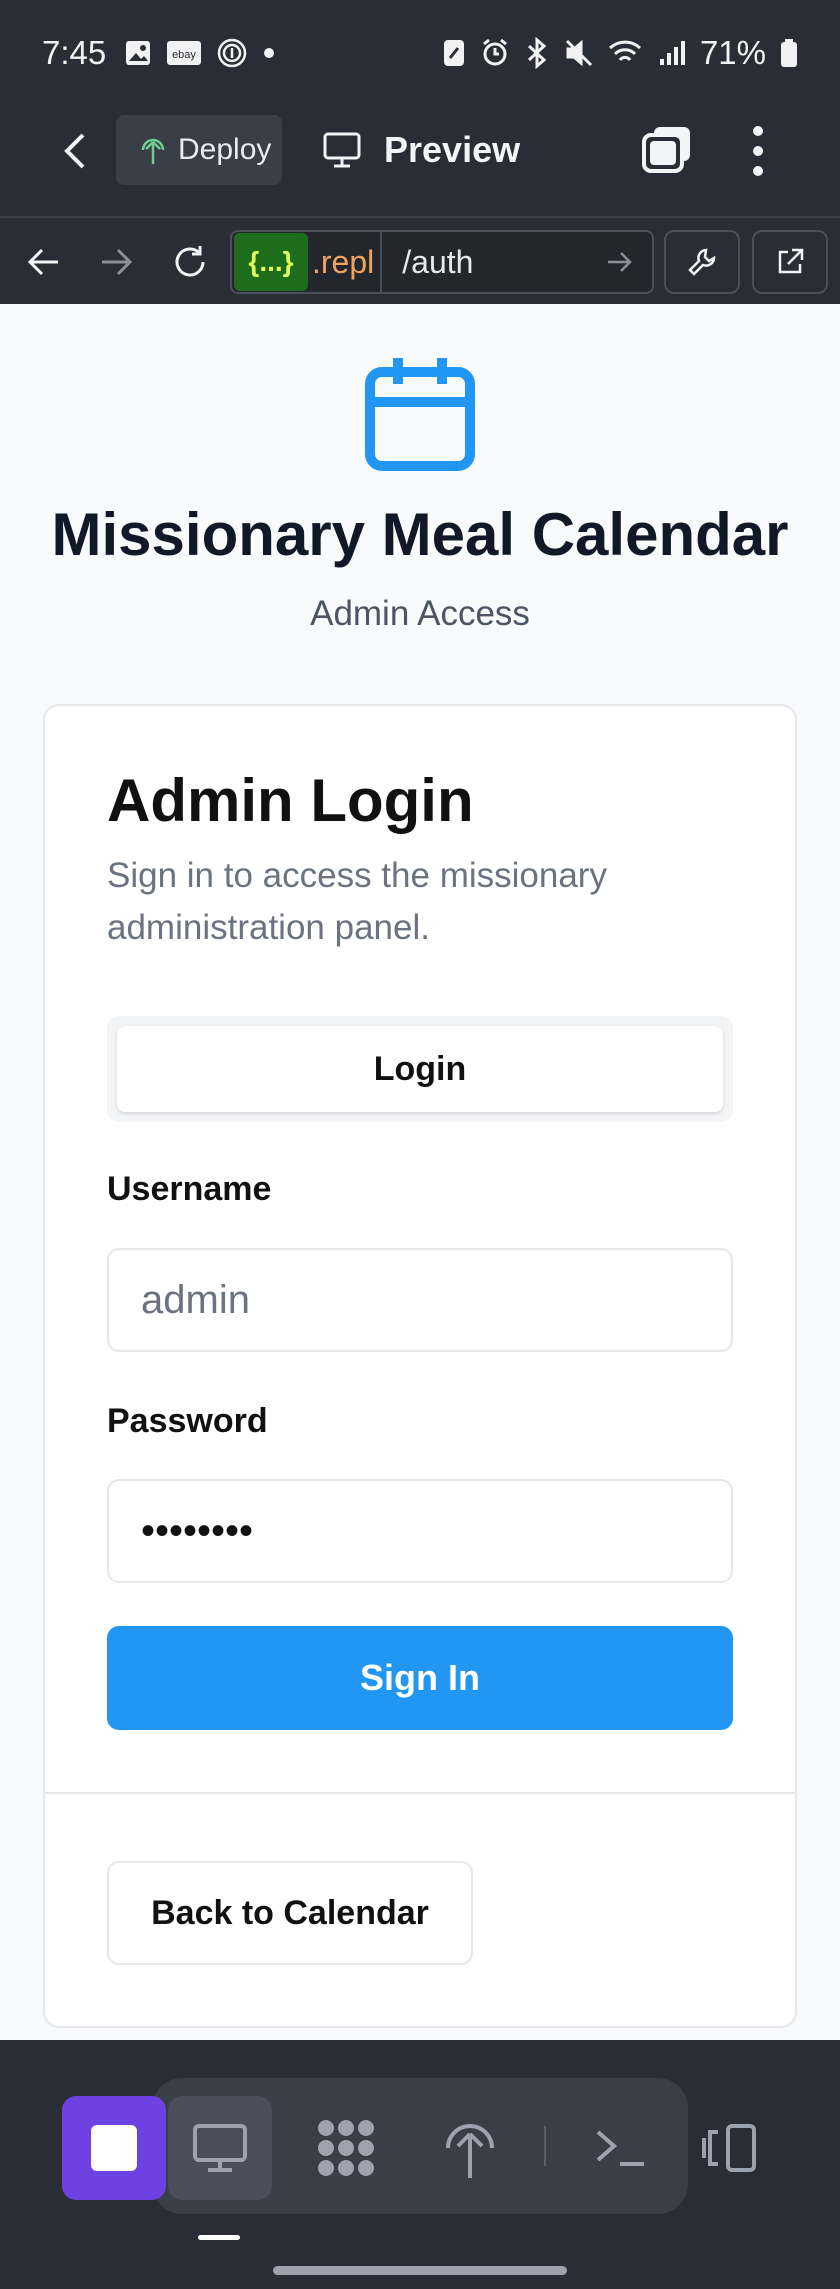  I want to click on url-domain: .repl, so click(343, 261).